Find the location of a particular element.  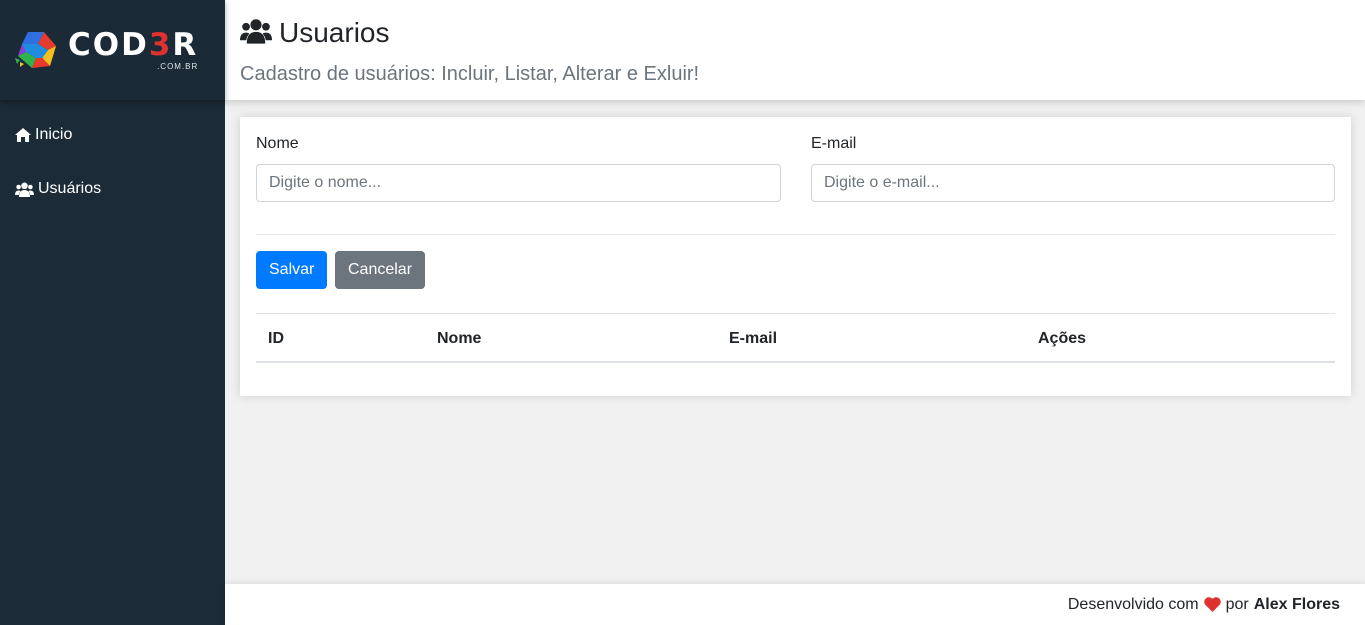

footer: Desenvolvido com por Alex Flores is located at coordinates (795, 604).